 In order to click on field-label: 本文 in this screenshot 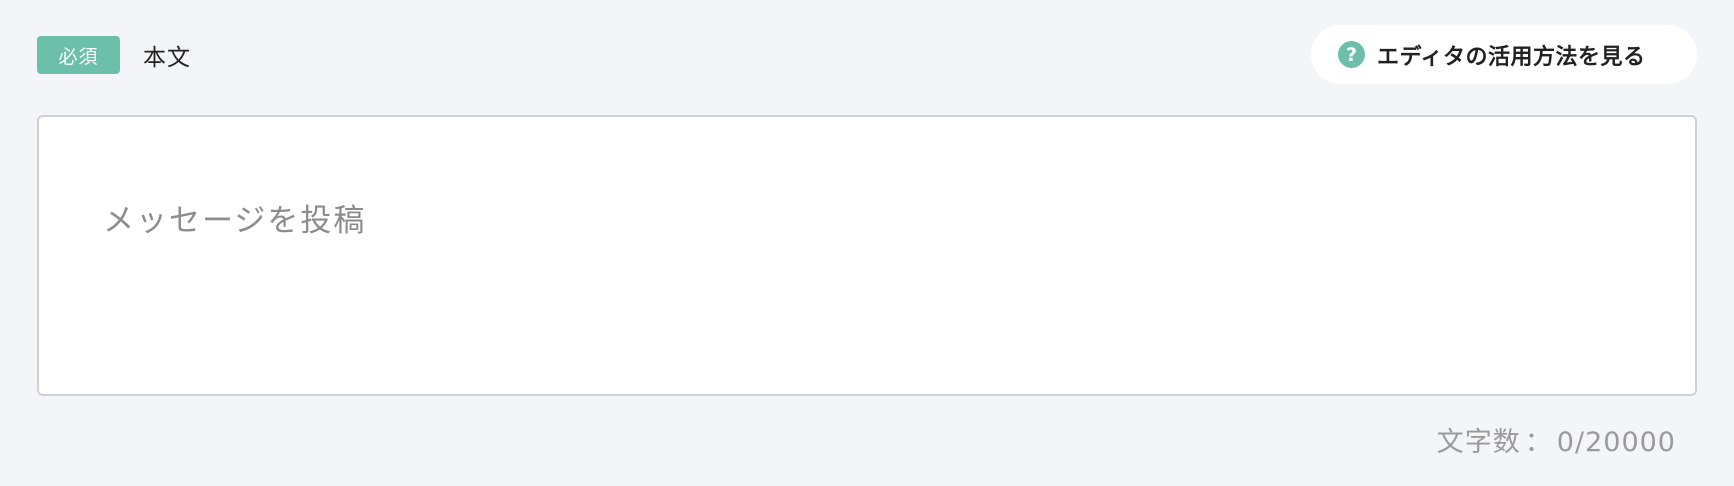, I will do `click(167, 58)`.